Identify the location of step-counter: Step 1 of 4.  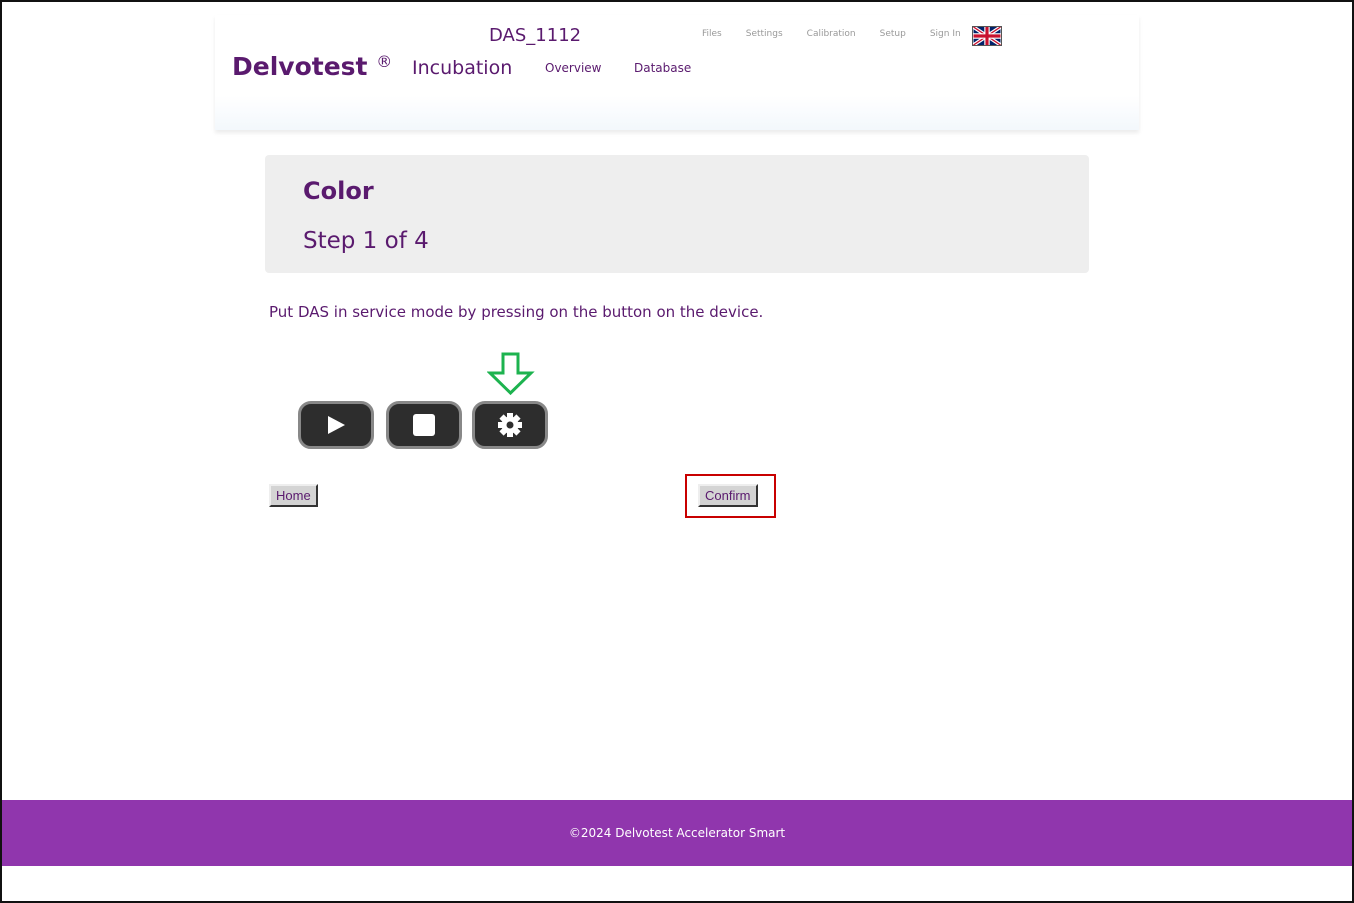
(366, 241).